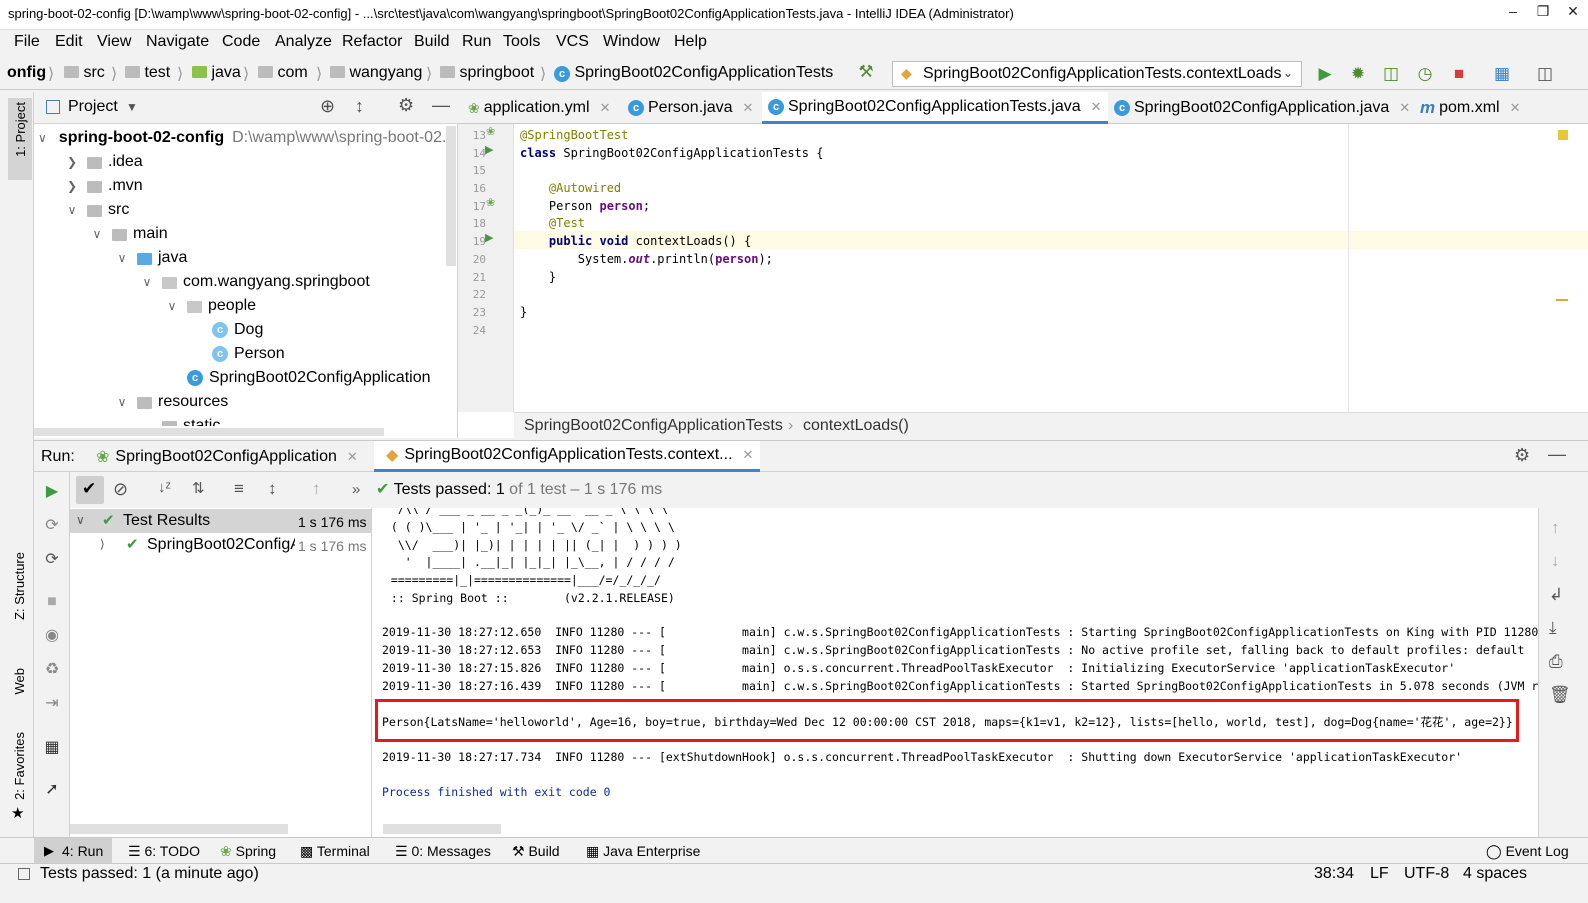 Image resolution: width=1588 pixels, height=903 pixels. What do you see at coordinates (489, 149) in the screenshot?
I see `run-test-gutter-icon: ▶` at bounding box center [489, 149].